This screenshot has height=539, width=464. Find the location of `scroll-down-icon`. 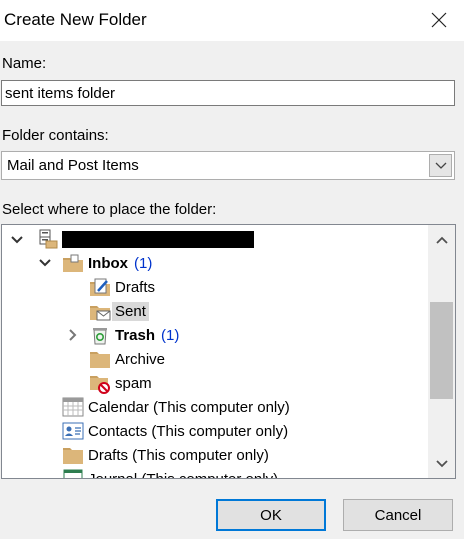

scroll-down-icon is located at coordinates (442, 464).